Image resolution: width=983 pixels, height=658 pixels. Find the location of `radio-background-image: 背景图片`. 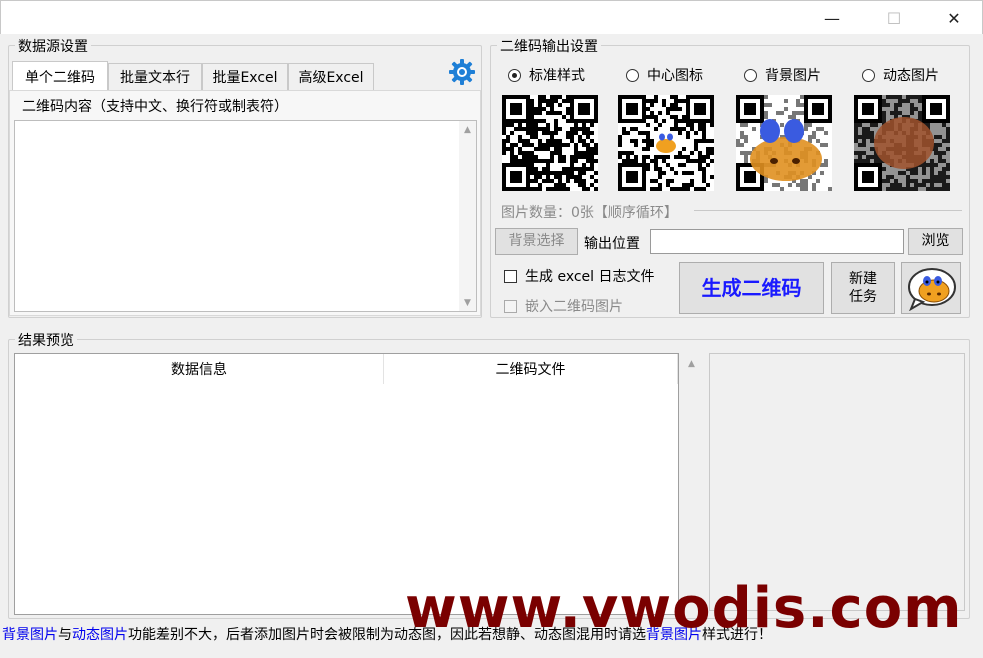

radio-background-image: 背景图片 is located at coordinates (782, 75).